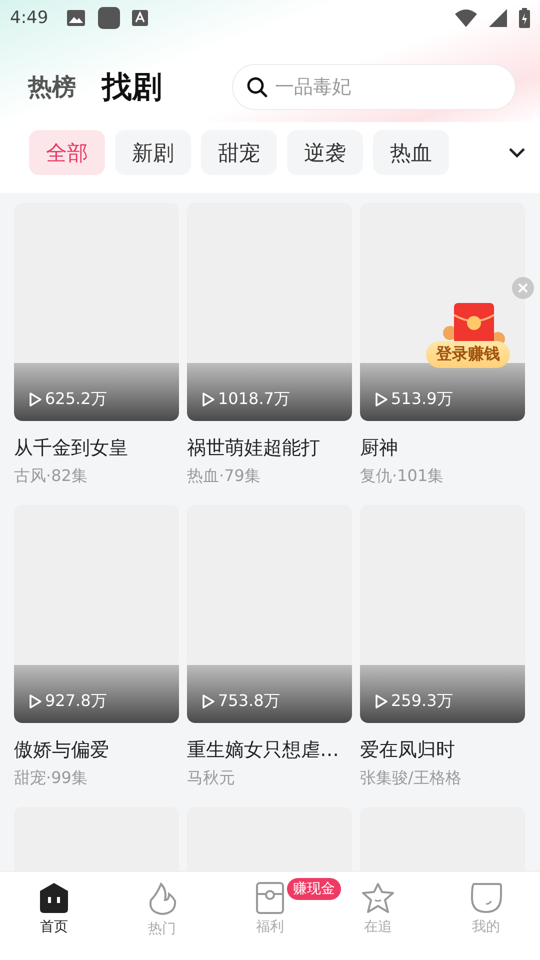 The width and height of the screenshot is (540, 960). Describe the element at coordinates (442, 750) in the screenshot. I see `drama-title: 爱在凤归时` at that location.